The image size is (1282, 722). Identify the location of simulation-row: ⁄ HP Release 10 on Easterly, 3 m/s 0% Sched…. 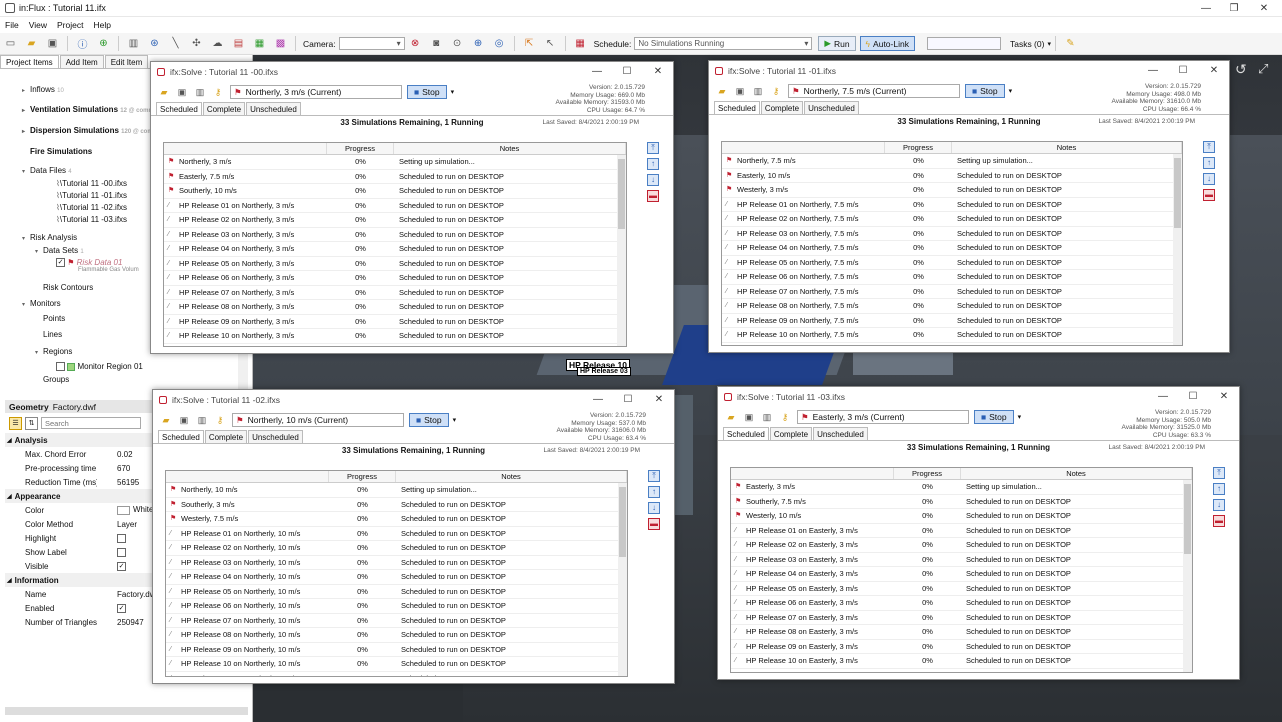
(961, 661).